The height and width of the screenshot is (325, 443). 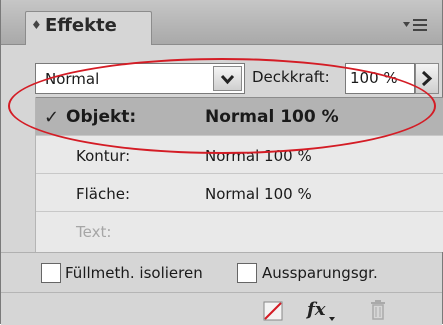 I want to click on bottom-toolbar: fx, so click(x=221, y=308).